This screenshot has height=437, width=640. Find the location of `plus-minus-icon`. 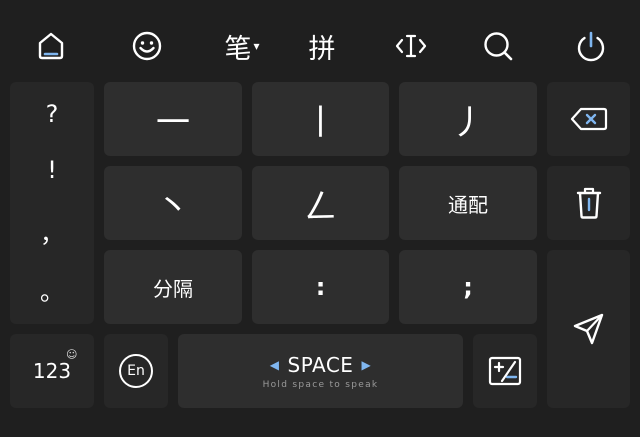

plus-minus-icon is located at coordinates (505, 371).